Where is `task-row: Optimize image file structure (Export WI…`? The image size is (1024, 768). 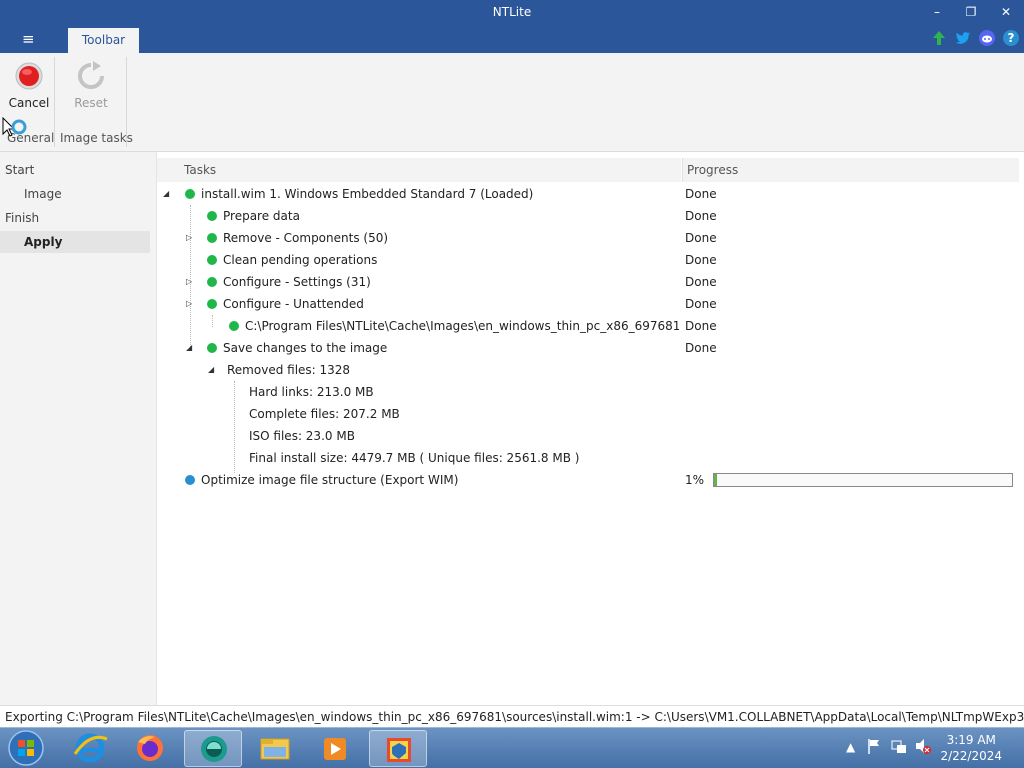
task-row: Optimize image file structure (Export WI… is located at coordinates (588, 480).